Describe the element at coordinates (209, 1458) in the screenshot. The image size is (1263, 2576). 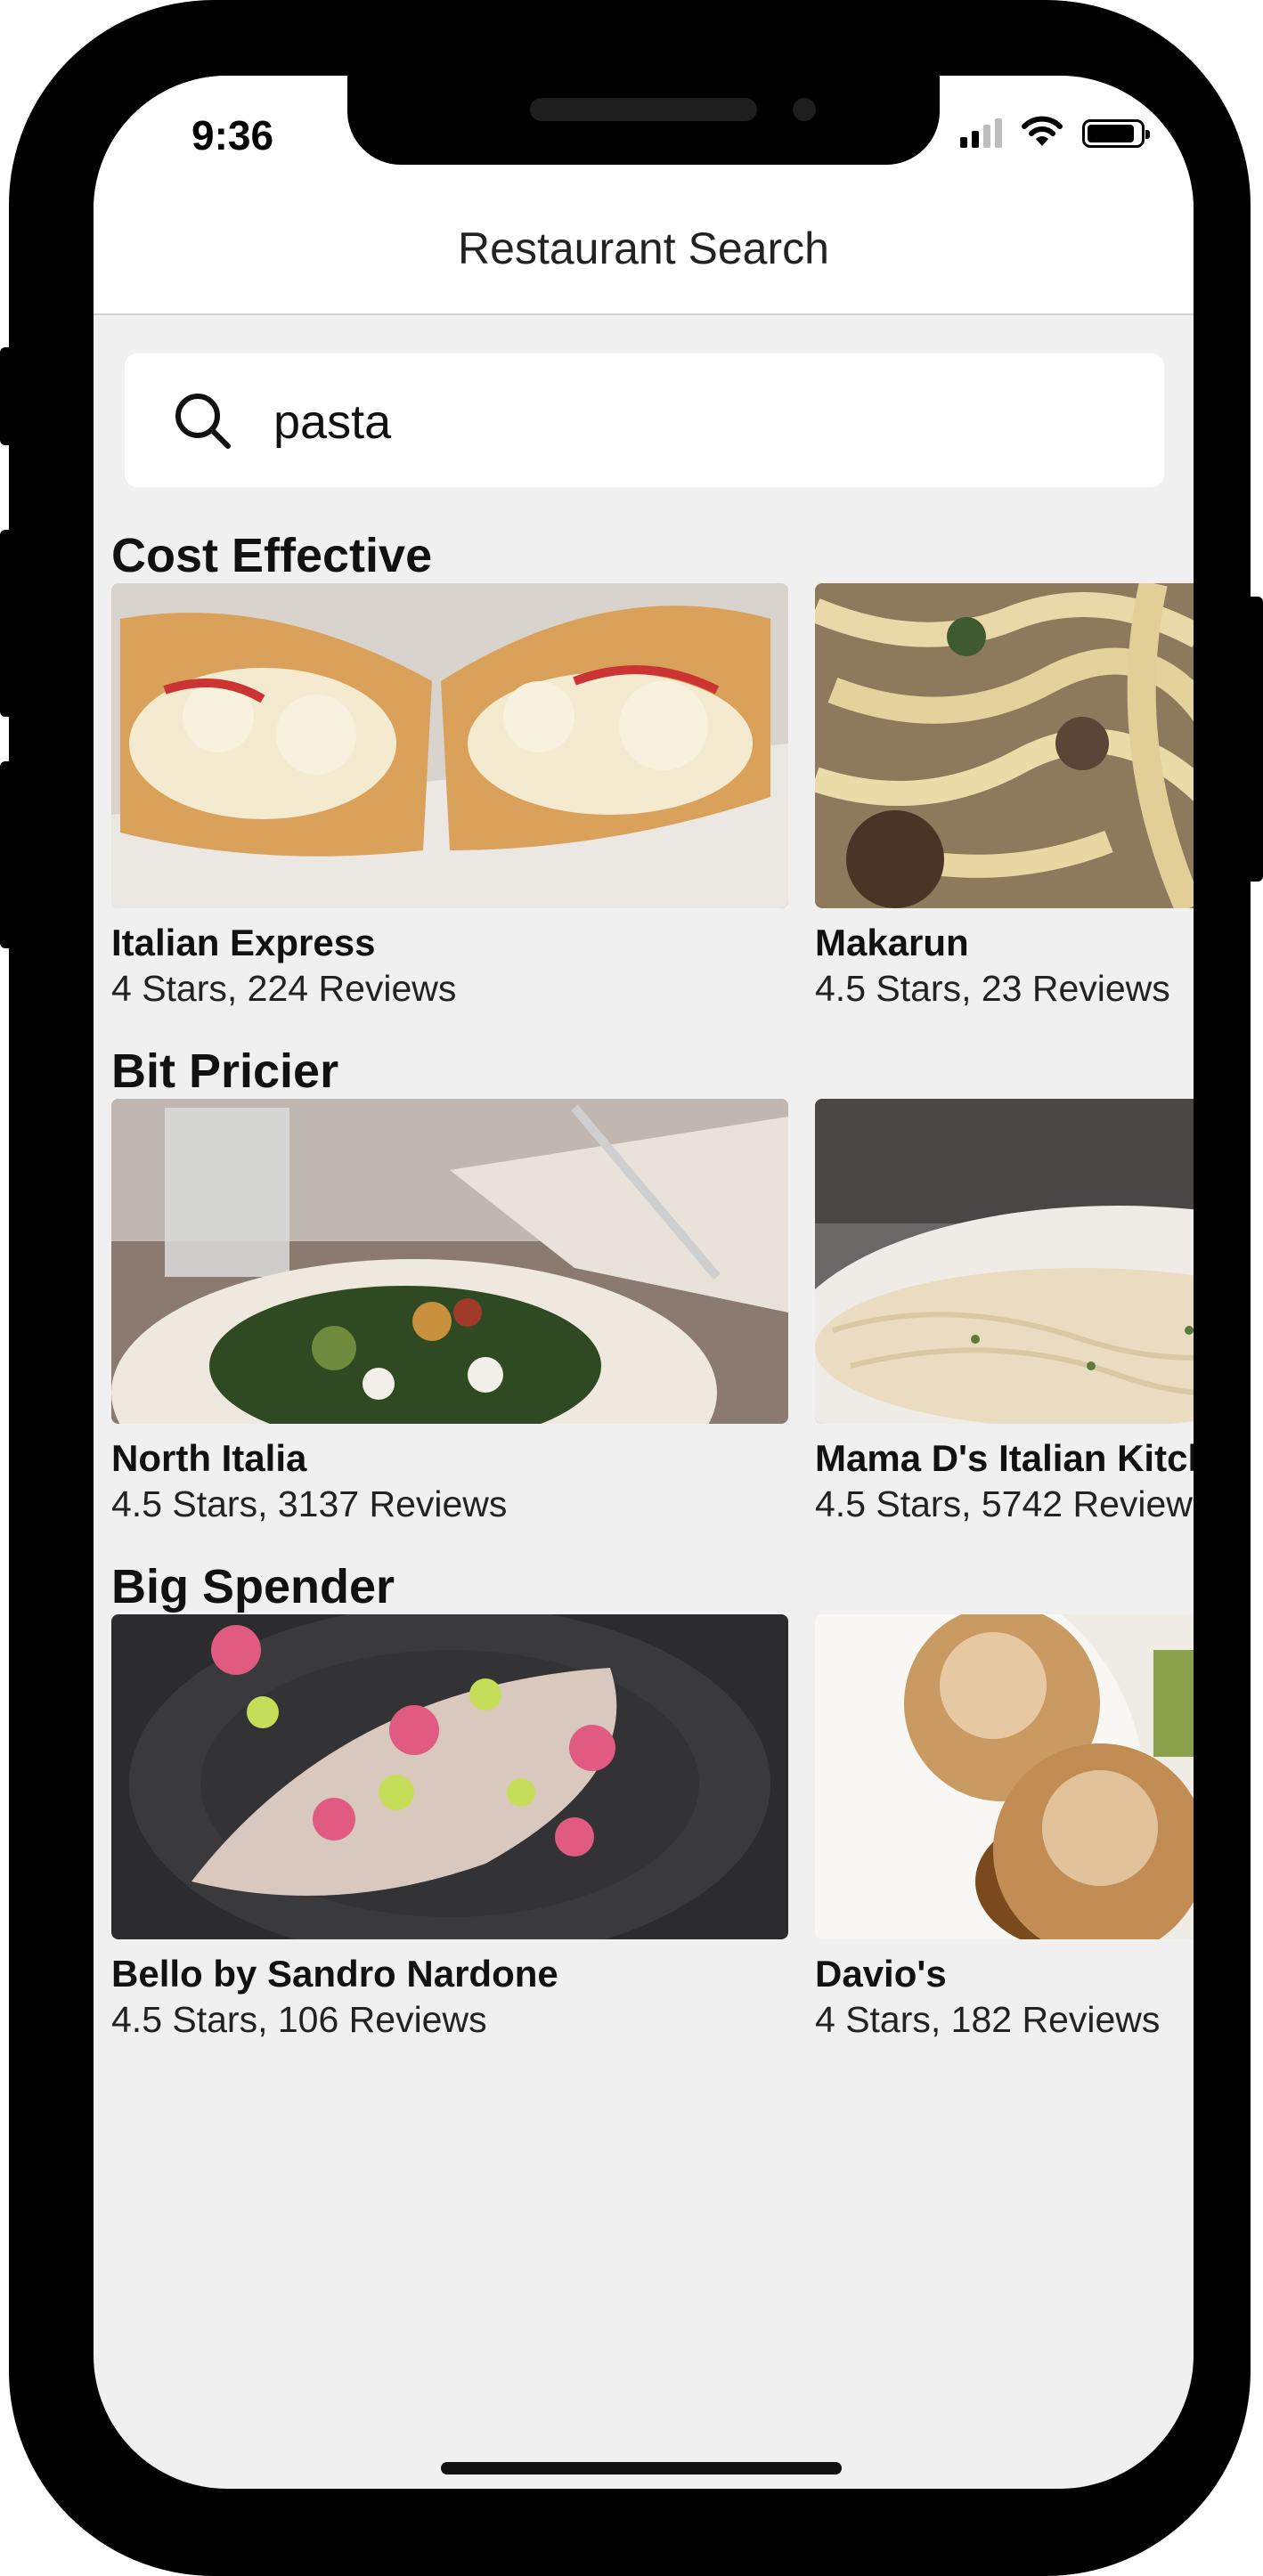
I see `restaurant-name: North Italia` at that location.